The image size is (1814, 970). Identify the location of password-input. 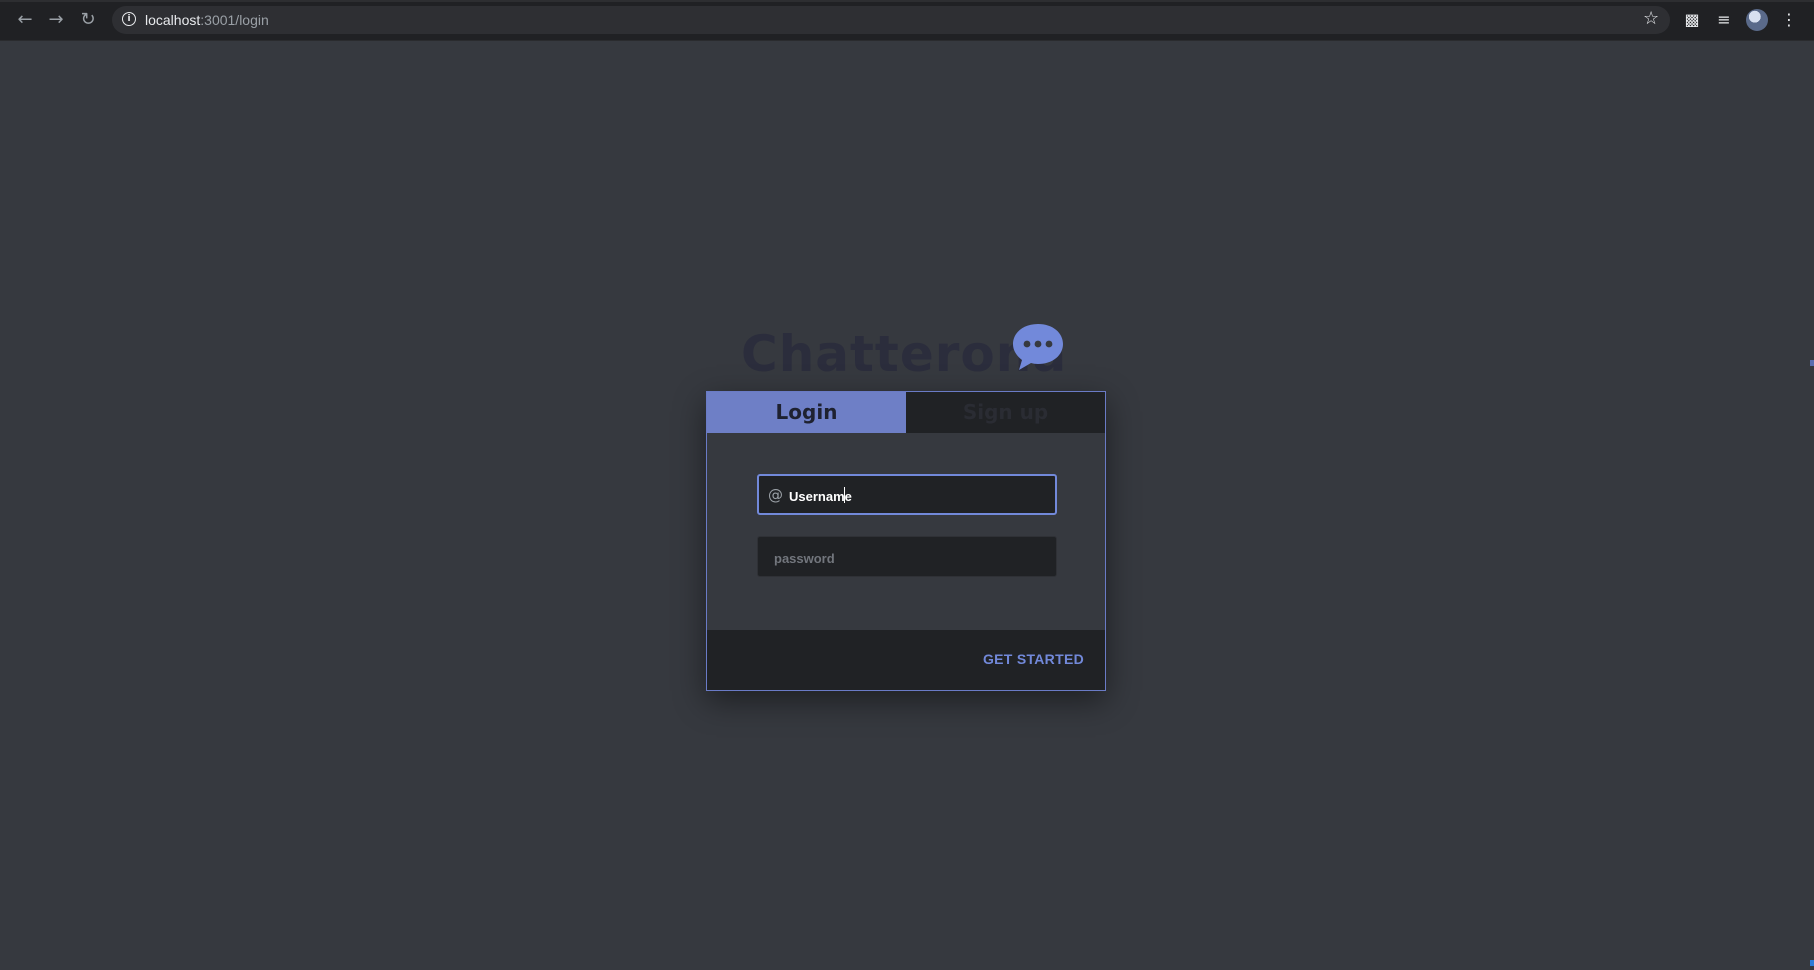
(909, 558).